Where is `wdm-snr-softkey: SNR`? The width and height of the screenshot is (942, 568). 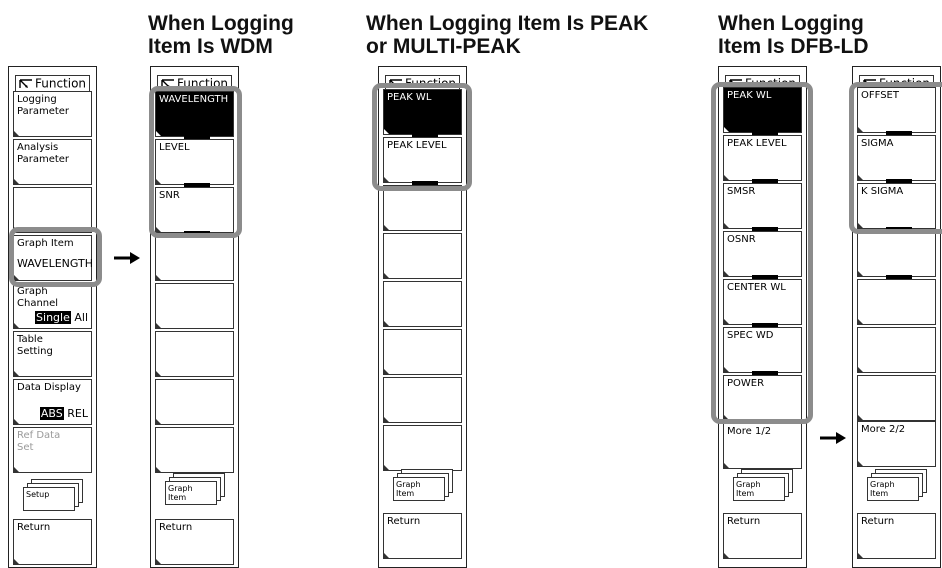 wdm-snr-softkey: SNR is located at coordinates (194, 208).